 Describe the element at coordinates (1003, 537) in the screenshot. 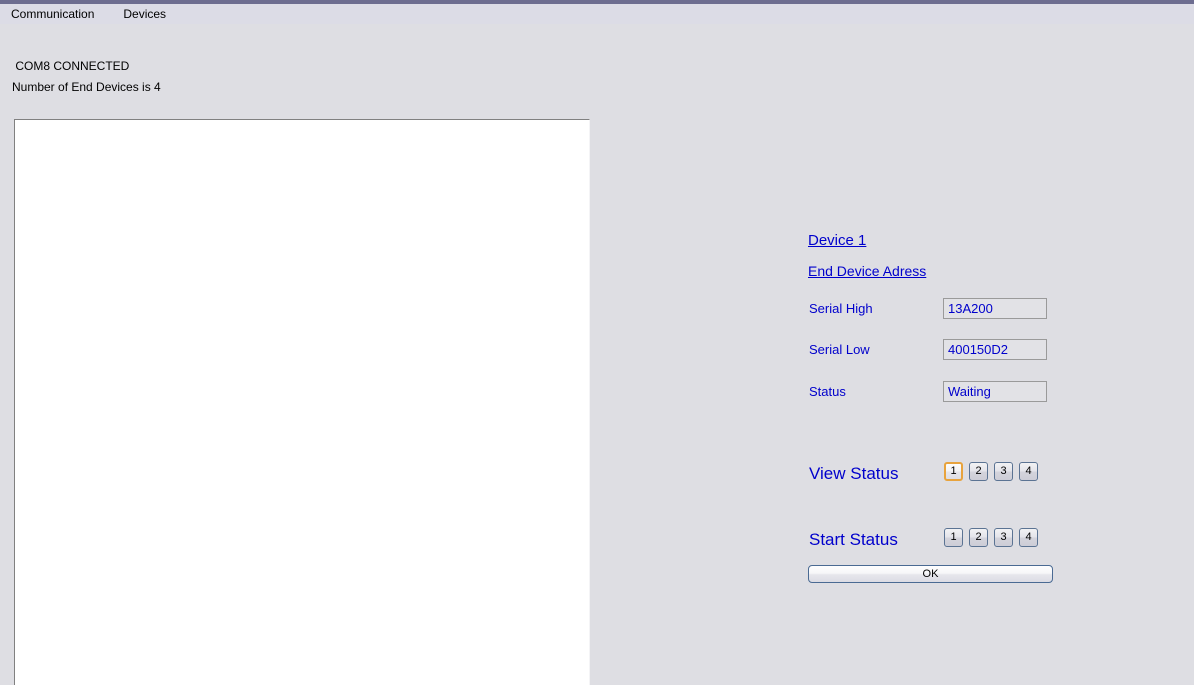

I see `start-status-button-3: 3` at that location.